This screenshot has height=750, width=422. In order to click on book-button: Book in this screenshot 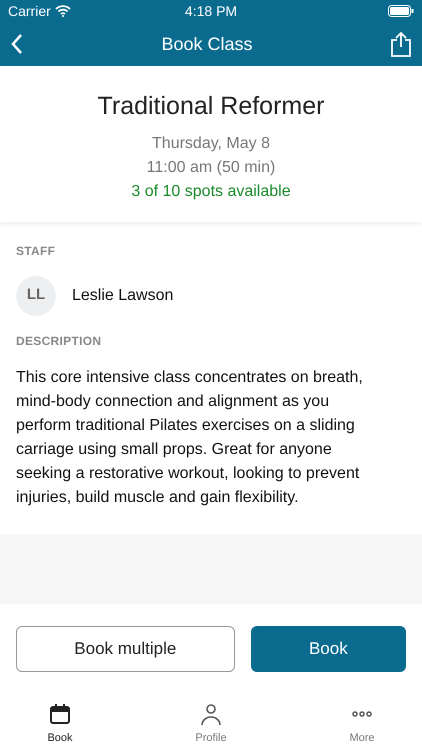, I will do `click(328, 649)`.